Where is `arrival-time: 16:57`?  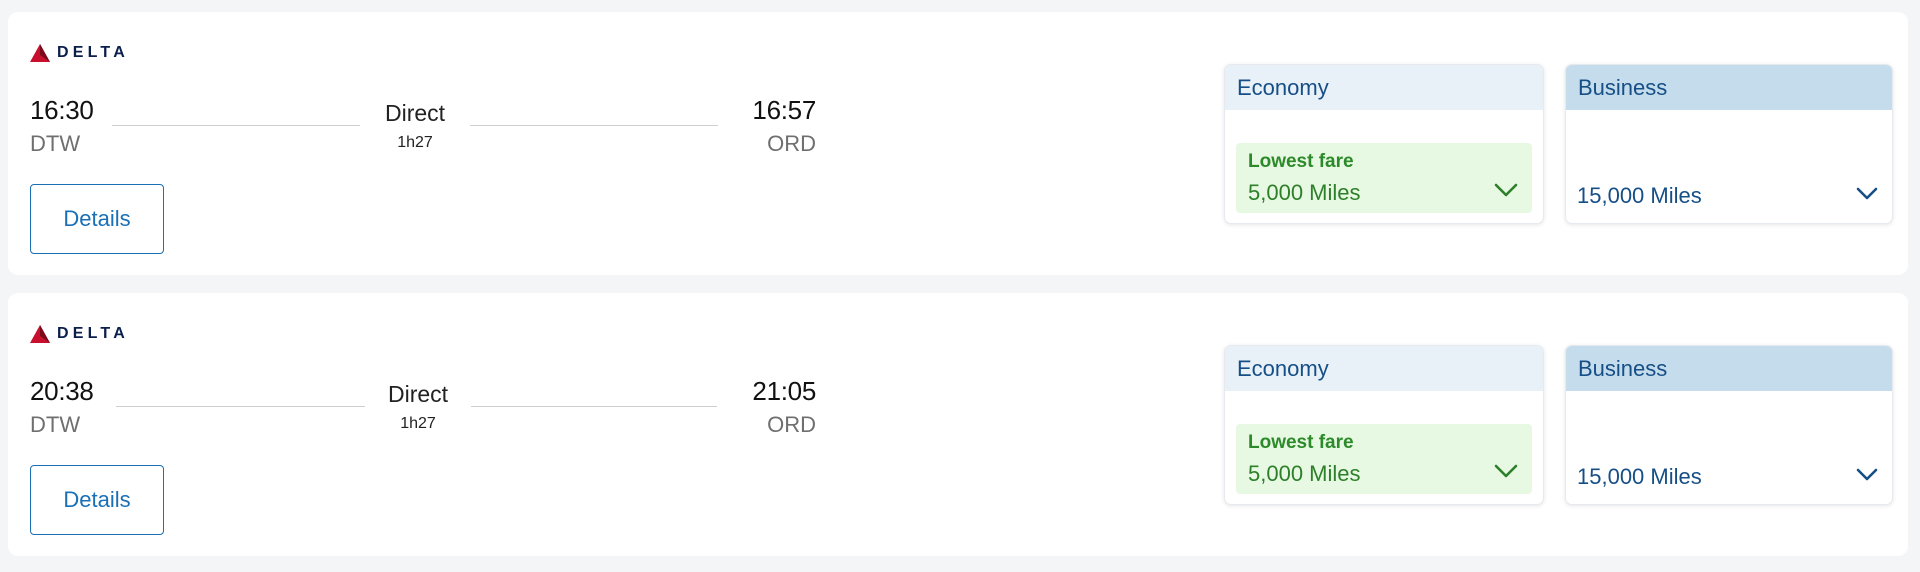 arrival-time: 16:57 is located at coordinates (784, 110).